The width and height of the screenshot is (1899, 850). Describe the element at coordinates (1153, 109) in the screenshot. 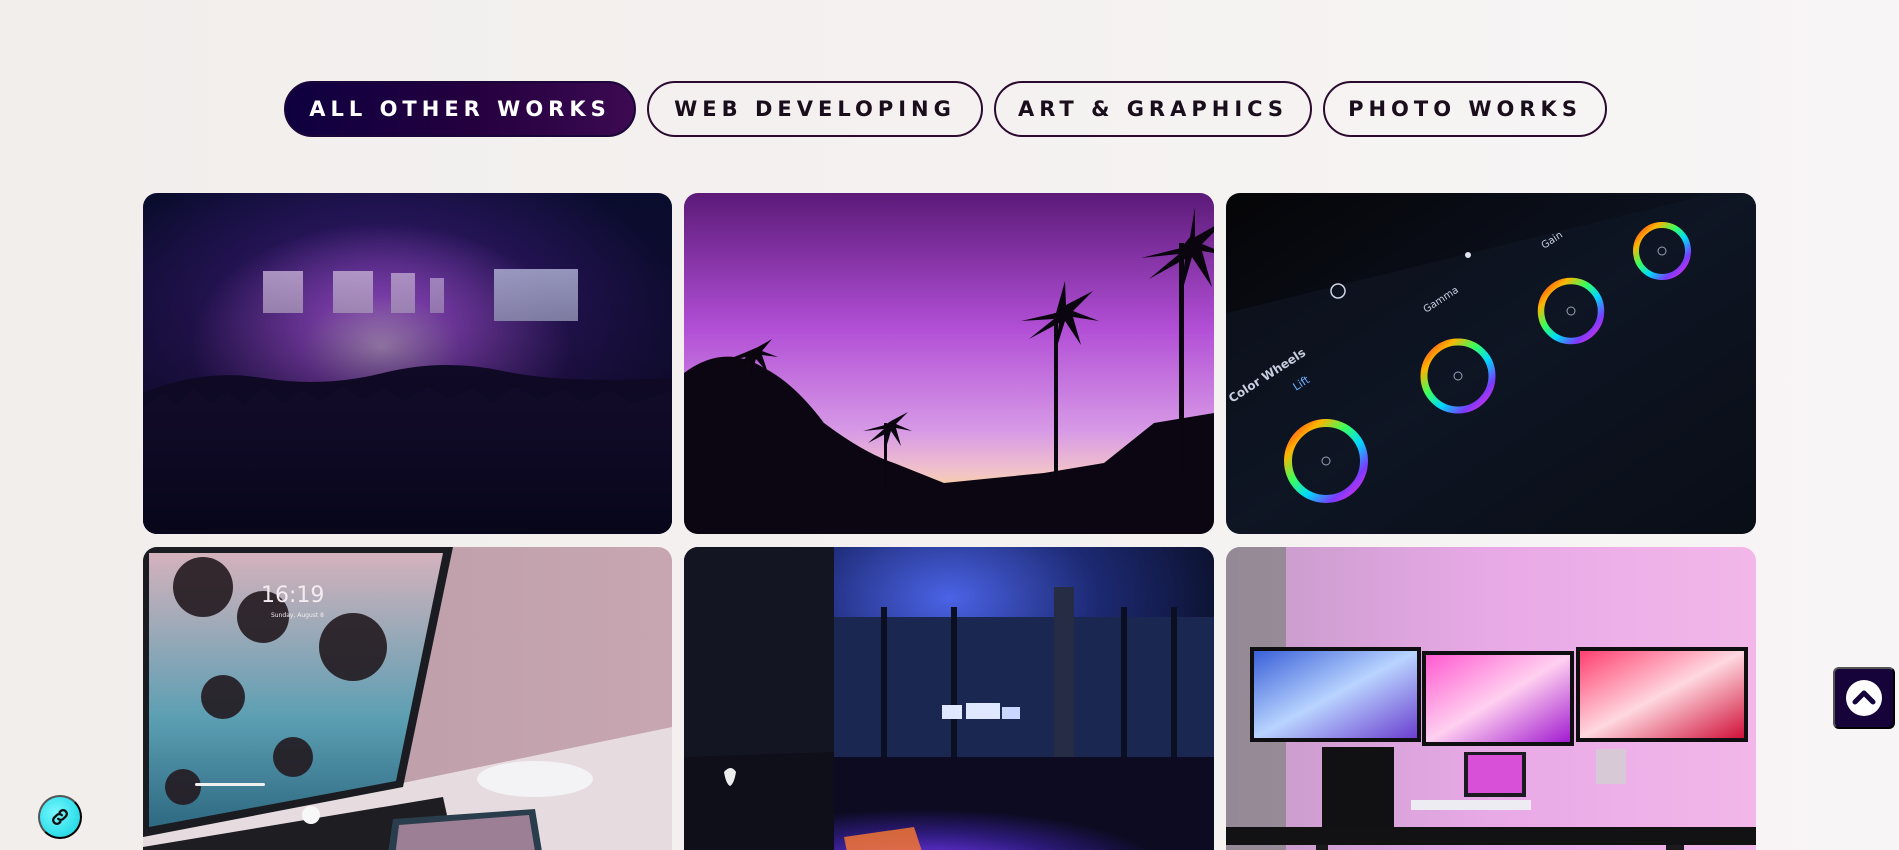

I see `filter-art-graphics: ART & GRAPHICS` at that location.